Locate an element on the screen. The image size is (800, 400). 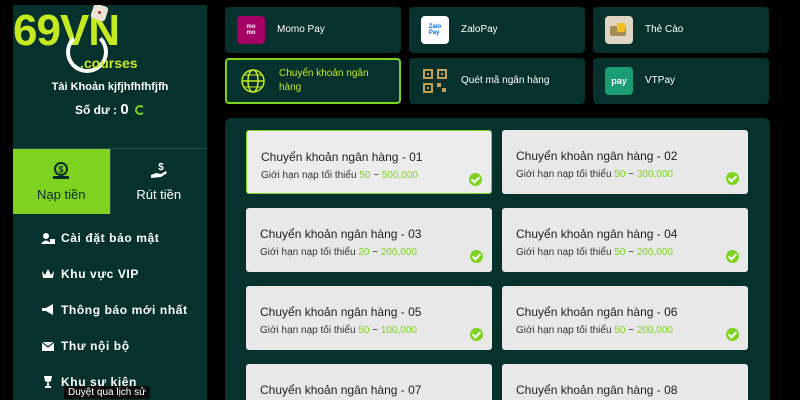
bank-title: Chuyển khoản ngân hàng - 05 is located at coordinates (341, 312).